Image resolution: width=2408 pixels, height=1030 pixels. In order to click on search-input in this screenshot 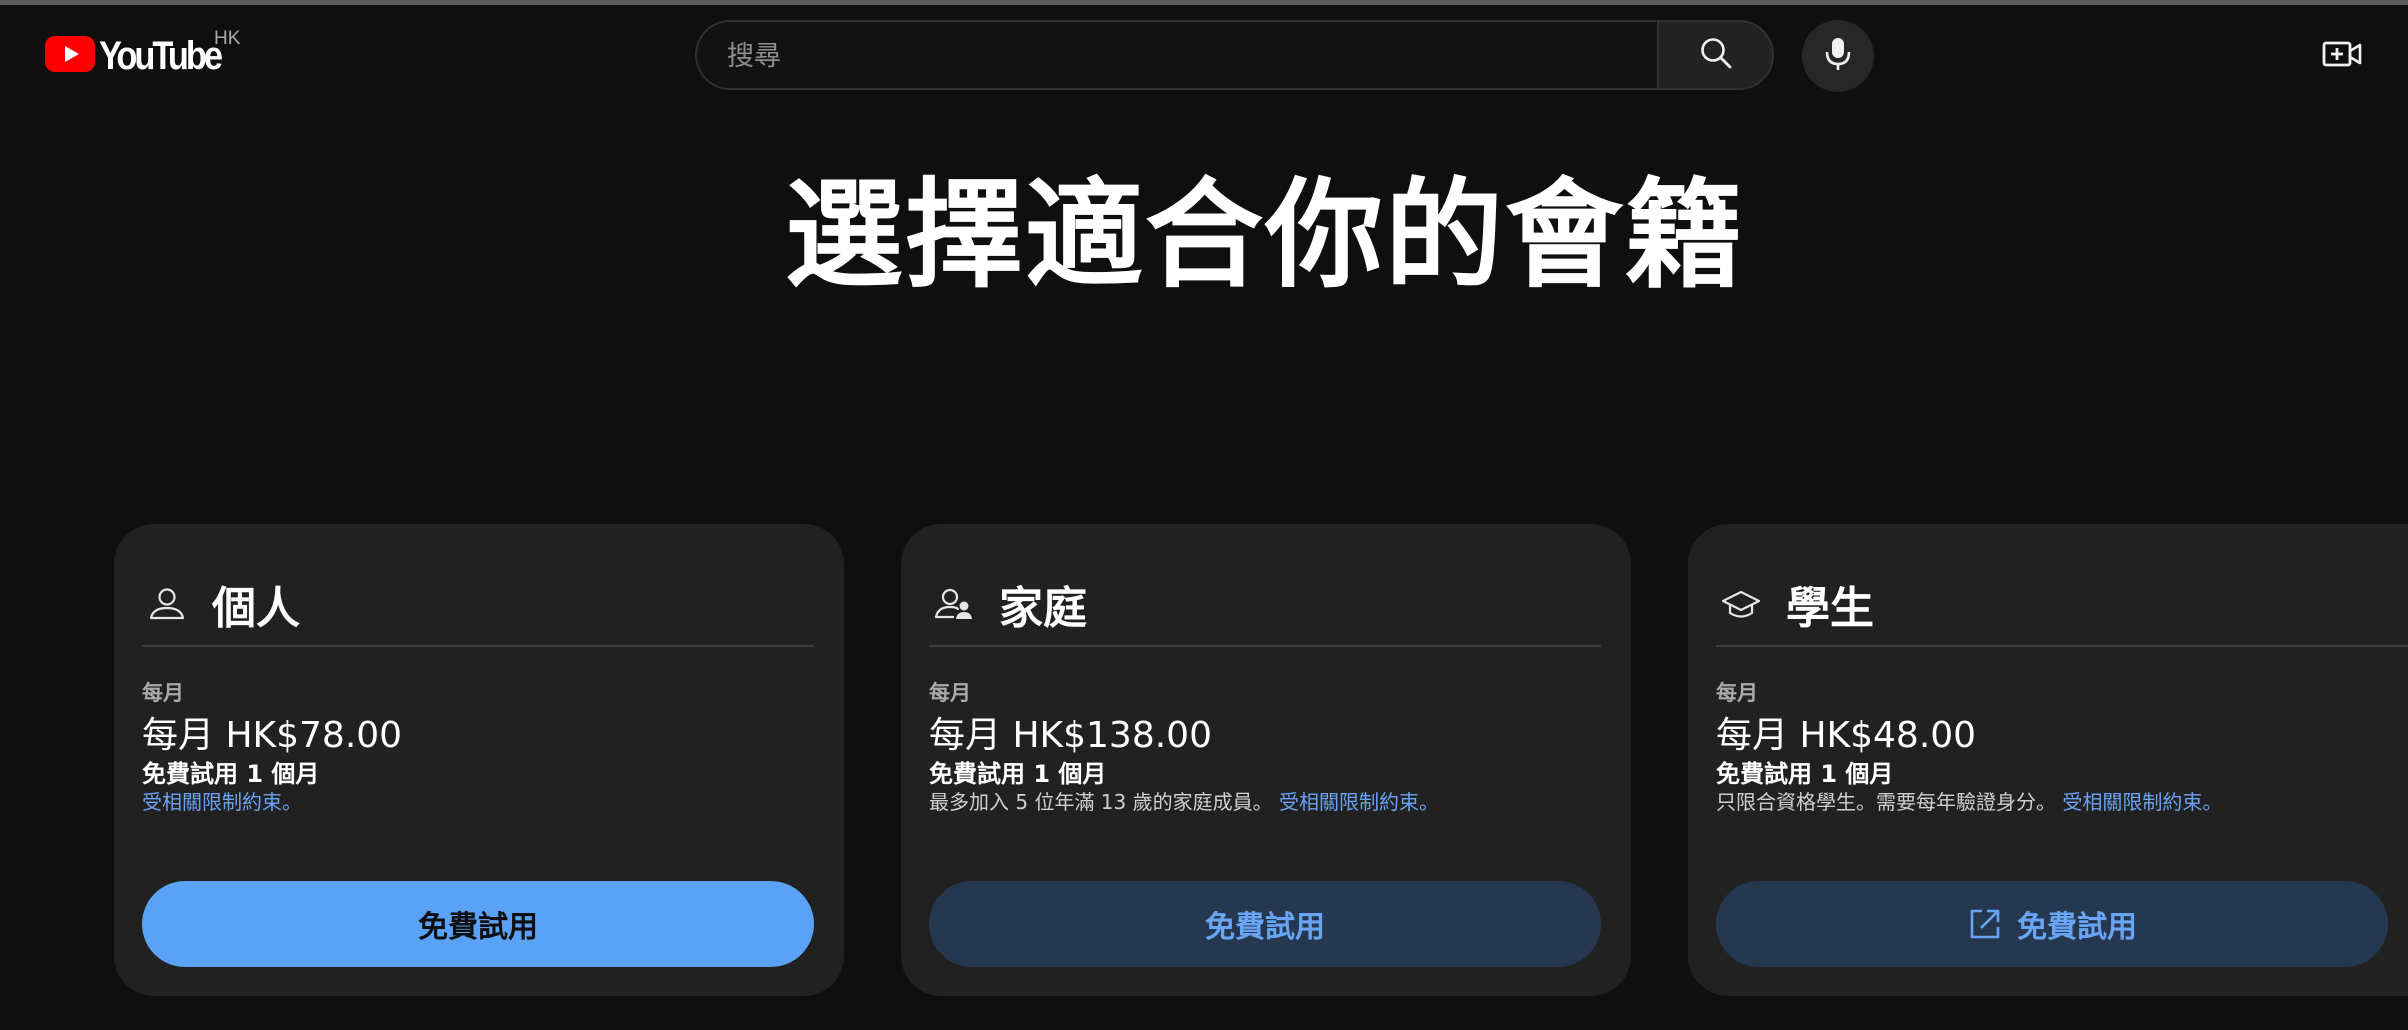, I will do `click(1177, 56)`.